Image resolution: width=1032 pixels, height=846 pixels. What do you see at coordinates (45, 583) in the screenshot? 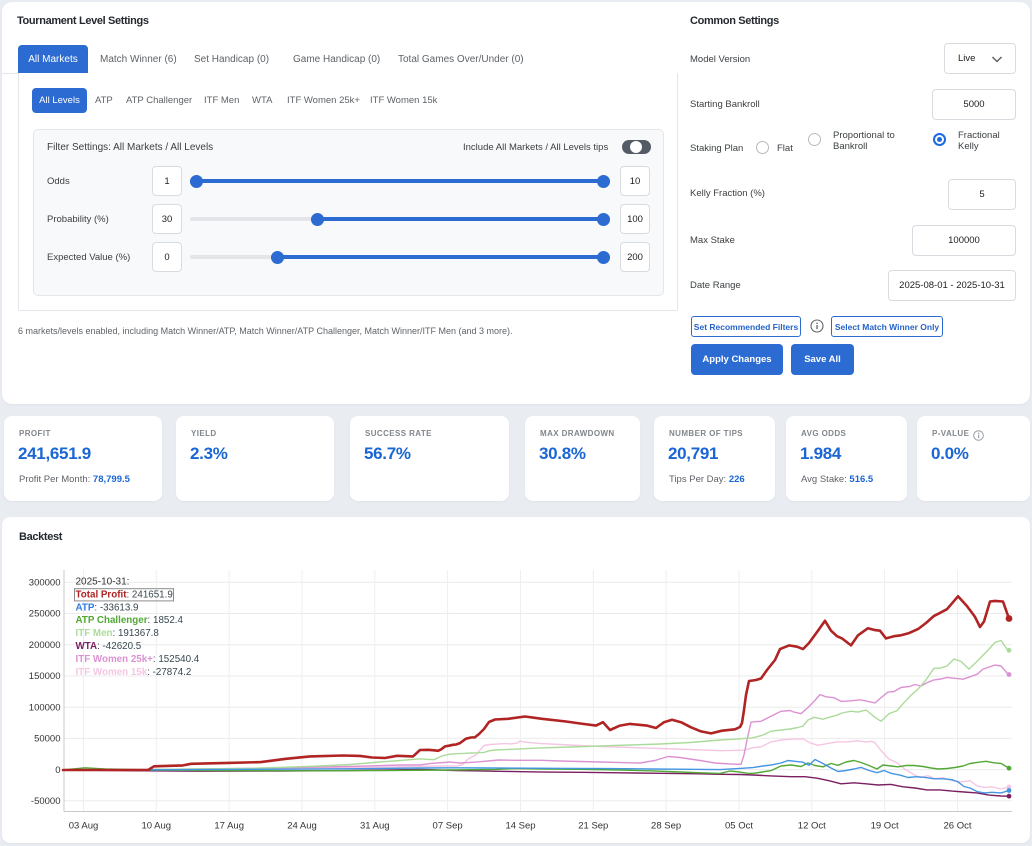
I see `svg-text: 300000` at bounding box center [45, 583].